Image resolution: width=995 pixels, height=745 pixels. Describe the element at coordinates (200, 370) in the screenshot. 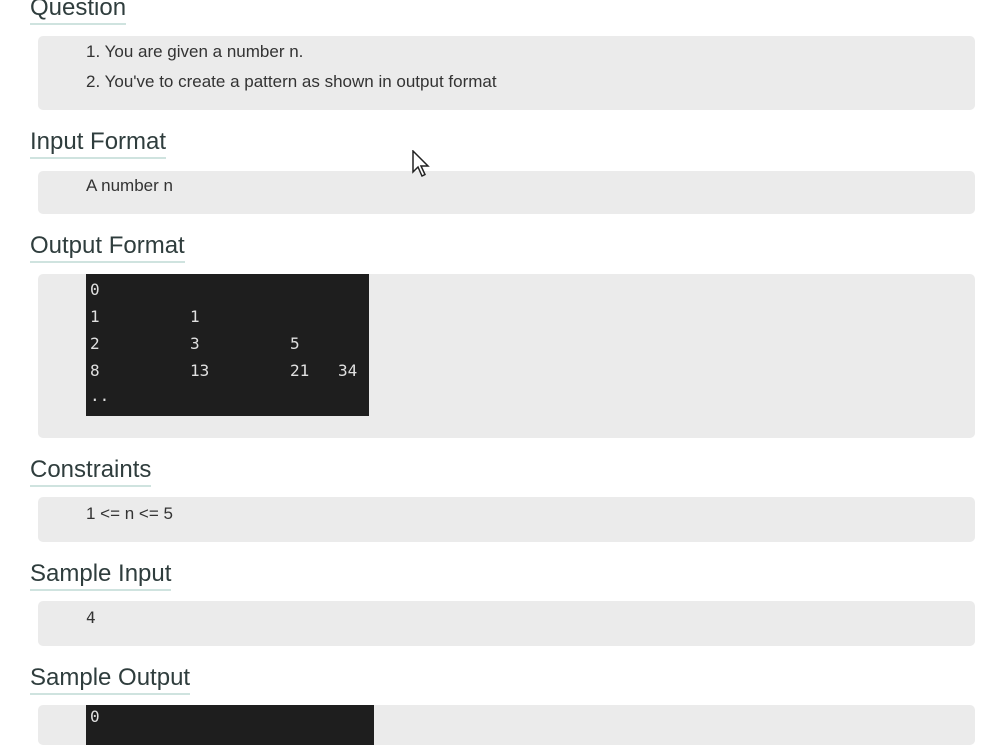

I see `term-cell: 13` at that location.